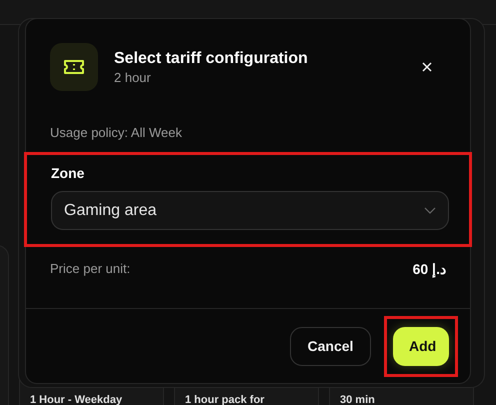  I want to click on dialog-subtitle: 2 hour, so click(133, 77).